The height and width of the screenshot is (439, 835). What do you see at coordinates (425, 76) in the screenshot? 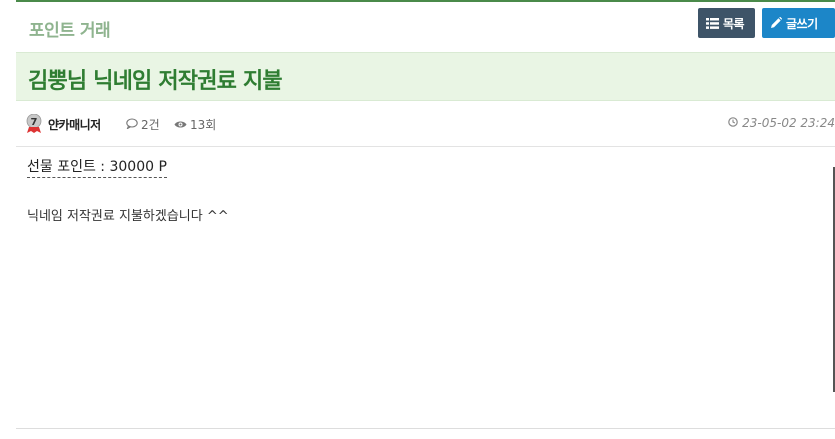
I see `post-title-band: 김뿡님 닉네임 저작권료 지불` at bounding box center [425, 76].